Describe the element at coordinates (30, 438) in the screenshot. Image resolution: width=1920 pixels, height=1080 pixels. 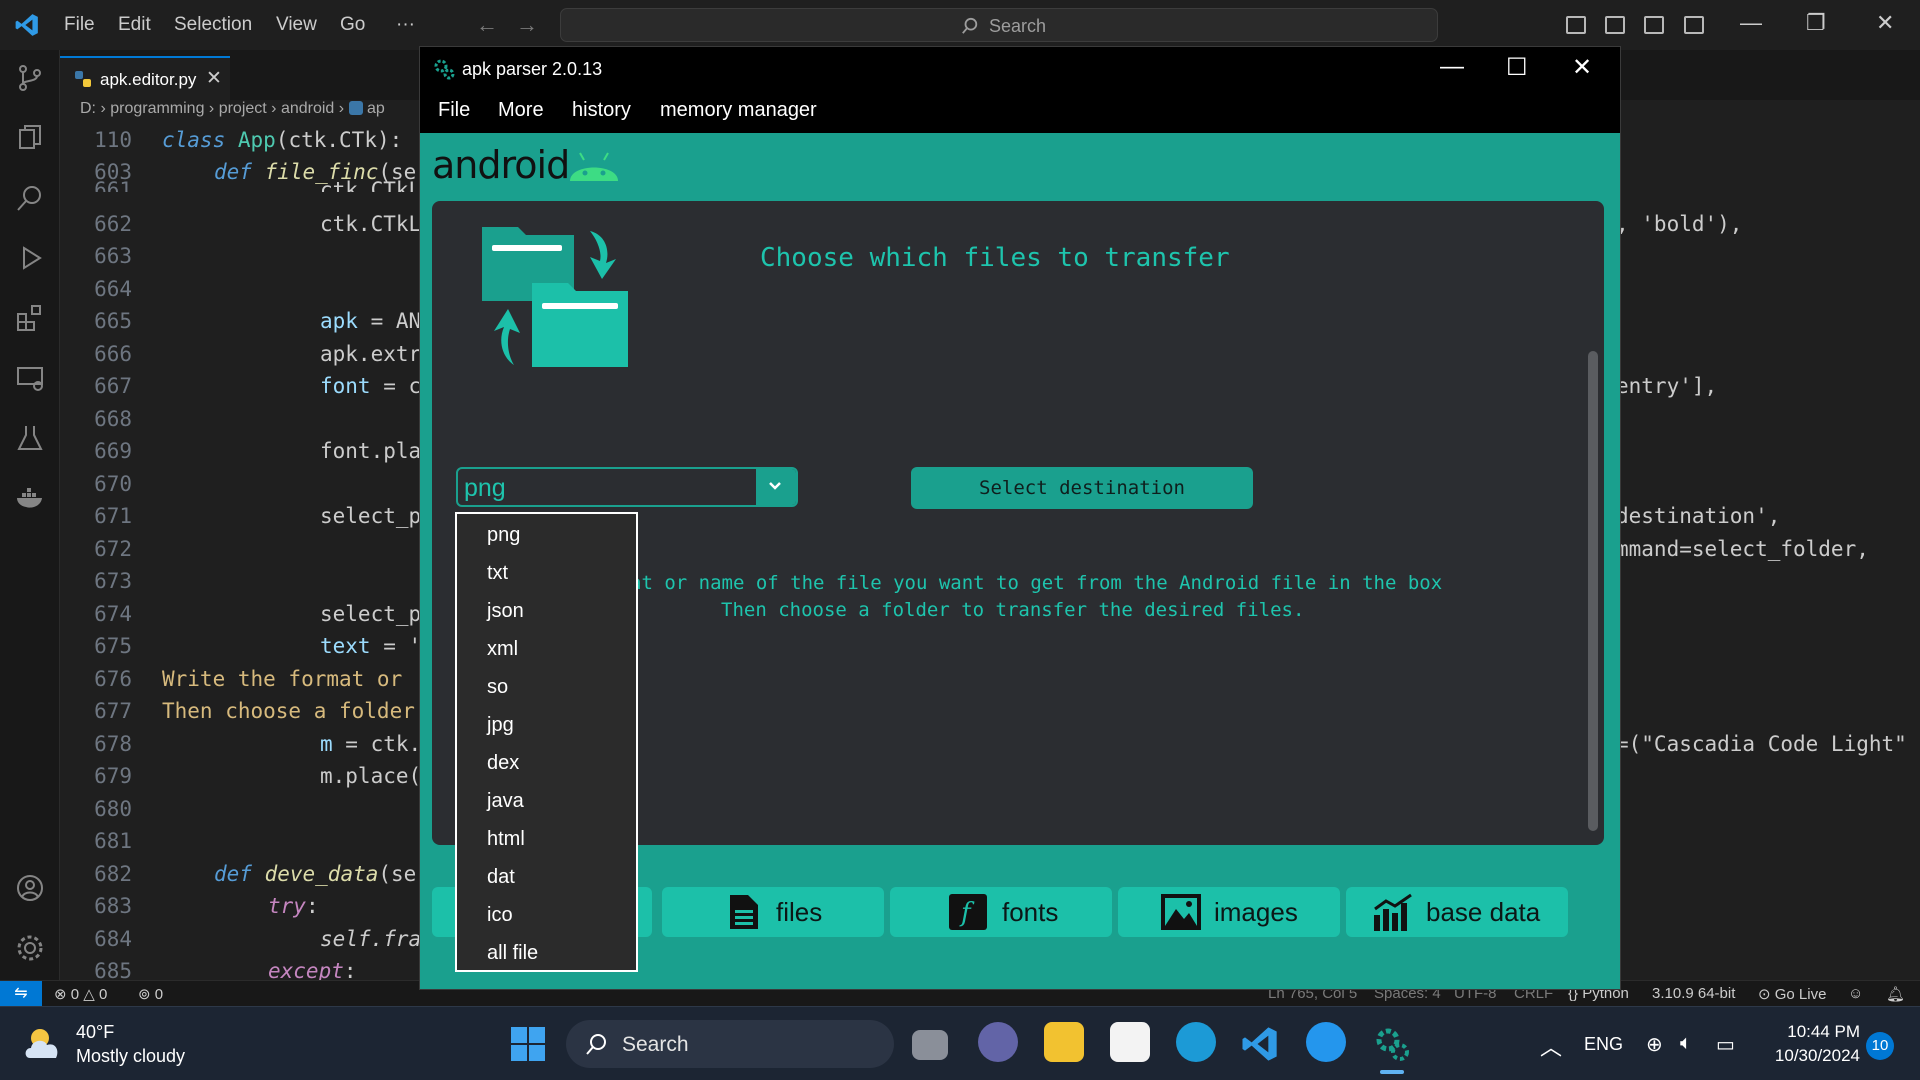
I see `testing-icon` at that location.